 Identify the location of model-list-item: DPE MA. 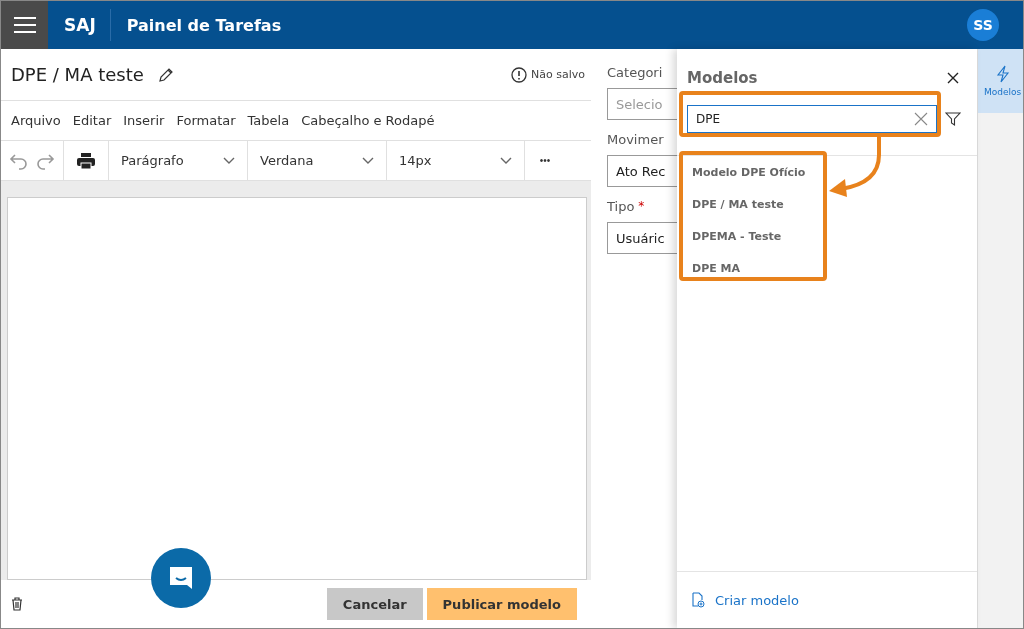
(708, 268).